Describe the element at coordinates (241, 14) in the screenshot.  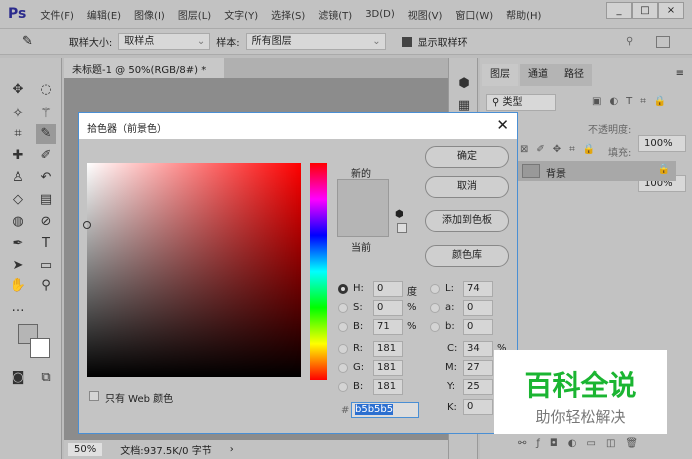
I see `menu-type: 文字(Y)` at that location.